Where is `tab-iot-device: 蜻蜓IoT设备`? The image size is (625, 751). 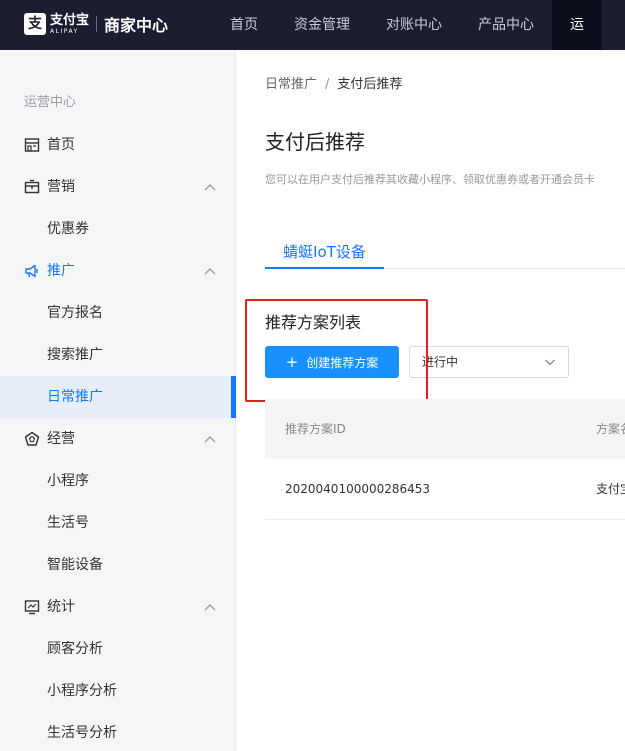 tab-iot-device: 蜻蜓IoT设备 is located at coordinates (324, 255).